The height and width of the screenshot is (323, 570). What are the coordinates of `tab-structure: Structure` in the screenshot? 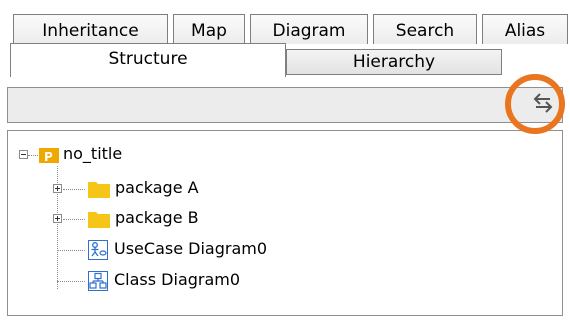 It's located at (148, 60).